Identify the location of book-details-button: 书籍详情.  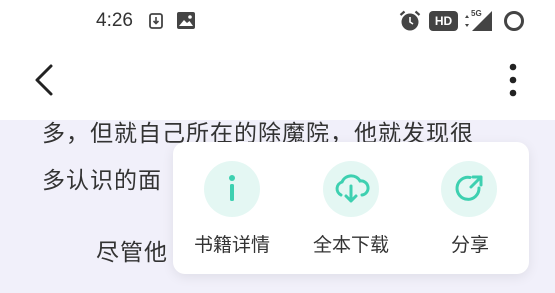
(232, 208).